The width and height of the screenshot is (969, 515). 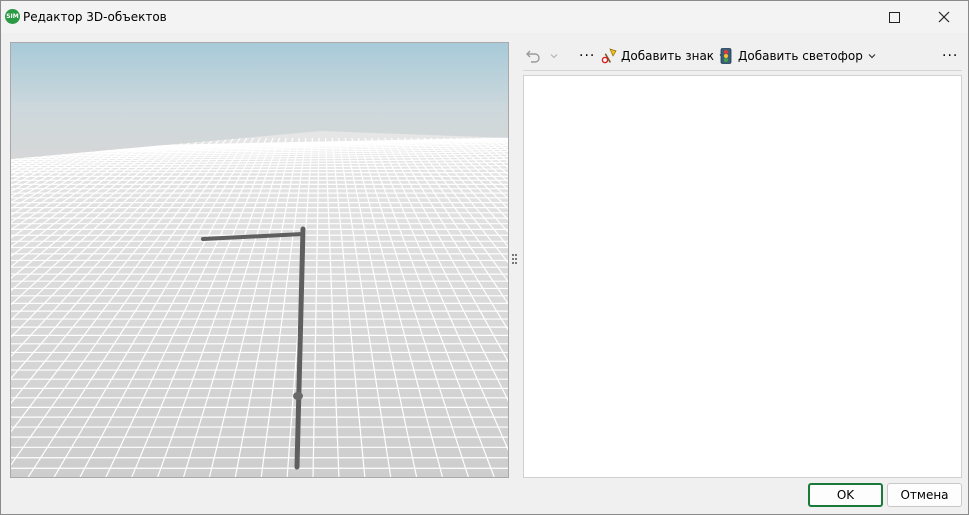 I want to click on add-traffic-light-button: Добавить светофор, so click(x=797, y=56).